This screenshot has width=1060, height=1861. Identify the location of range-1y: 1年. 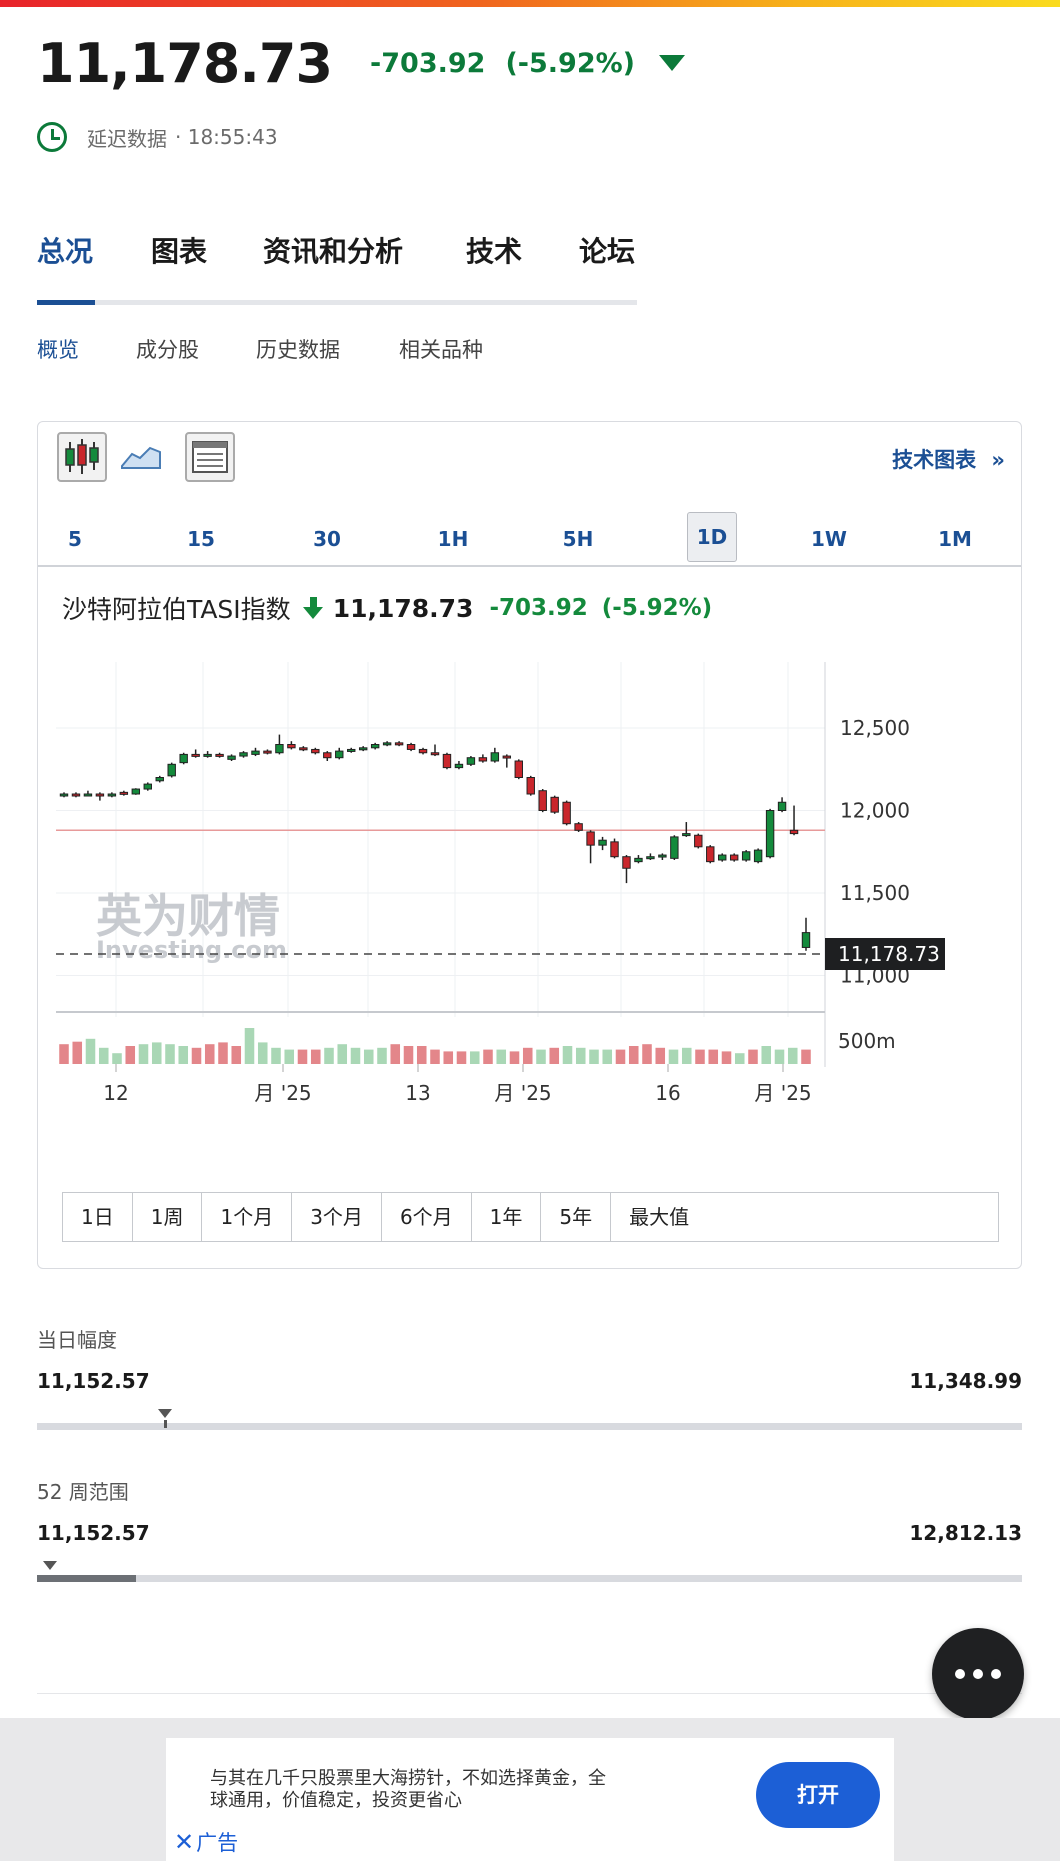
(507, 1217).